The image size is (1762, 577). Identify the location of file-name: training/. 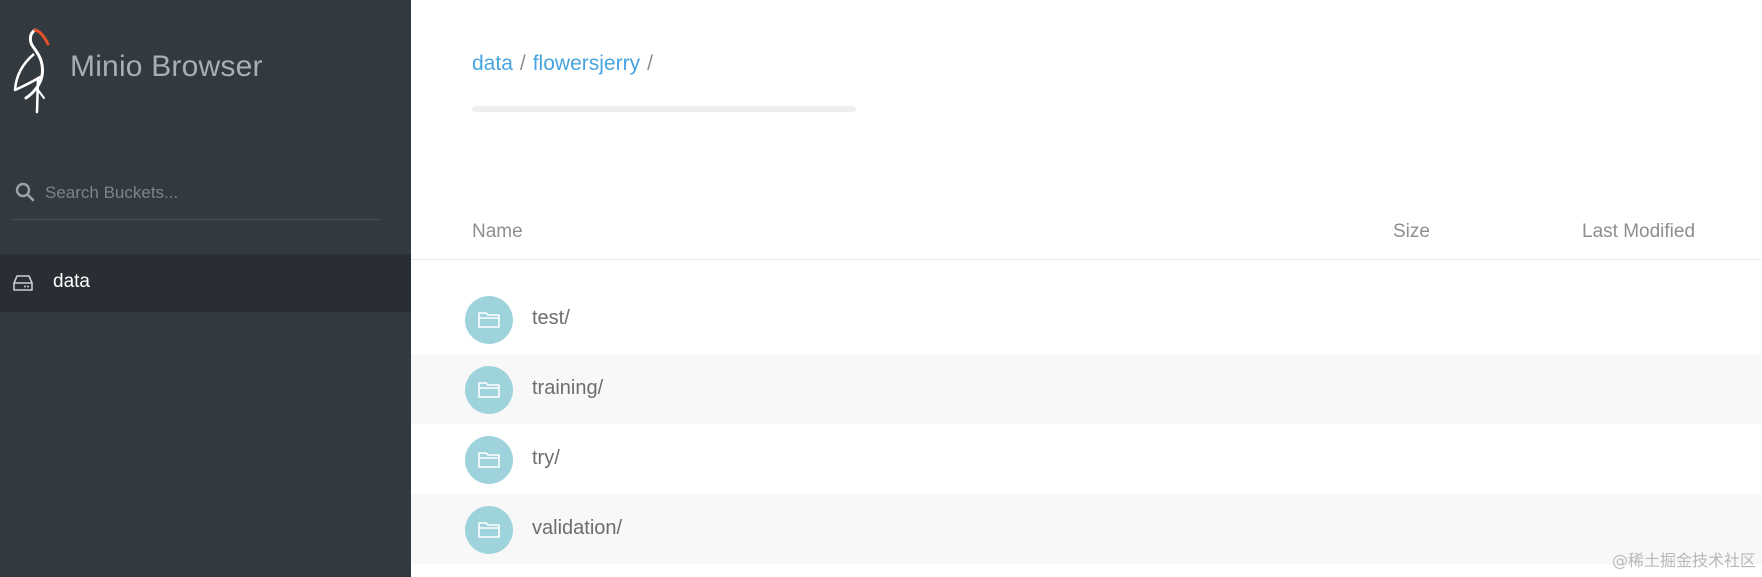
(568, 388).